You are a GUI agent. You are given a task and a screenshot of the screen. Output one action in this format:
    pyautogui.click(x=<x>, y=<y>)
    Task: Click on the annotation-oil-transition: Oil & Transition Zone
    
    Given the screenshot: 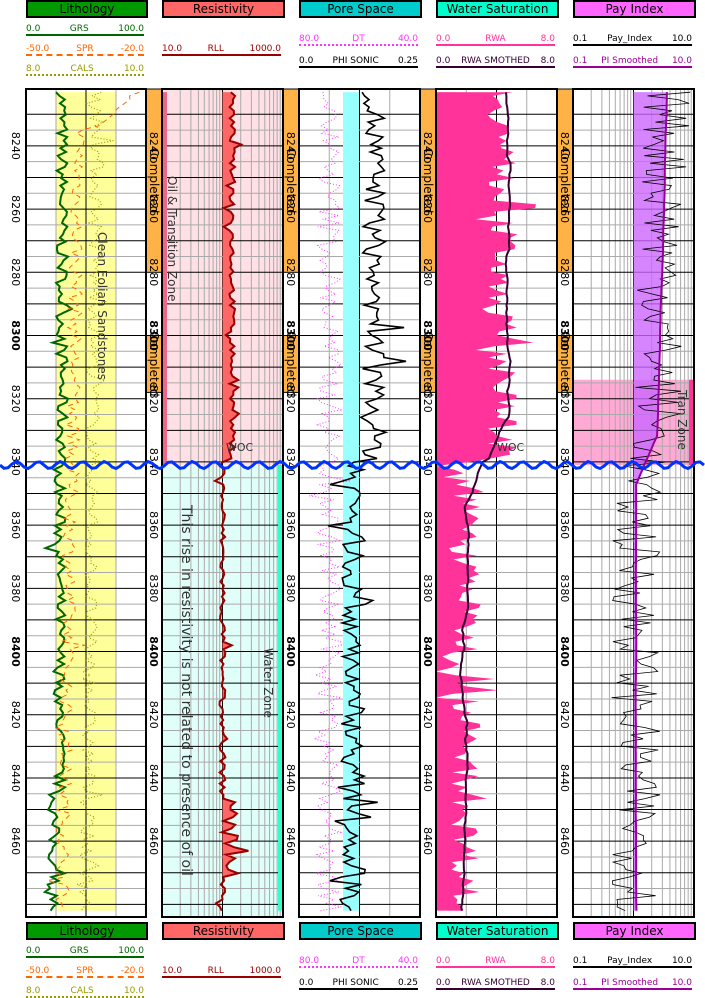 What is the action you would take?
    pyautogui.click(x=172, y=239)
    